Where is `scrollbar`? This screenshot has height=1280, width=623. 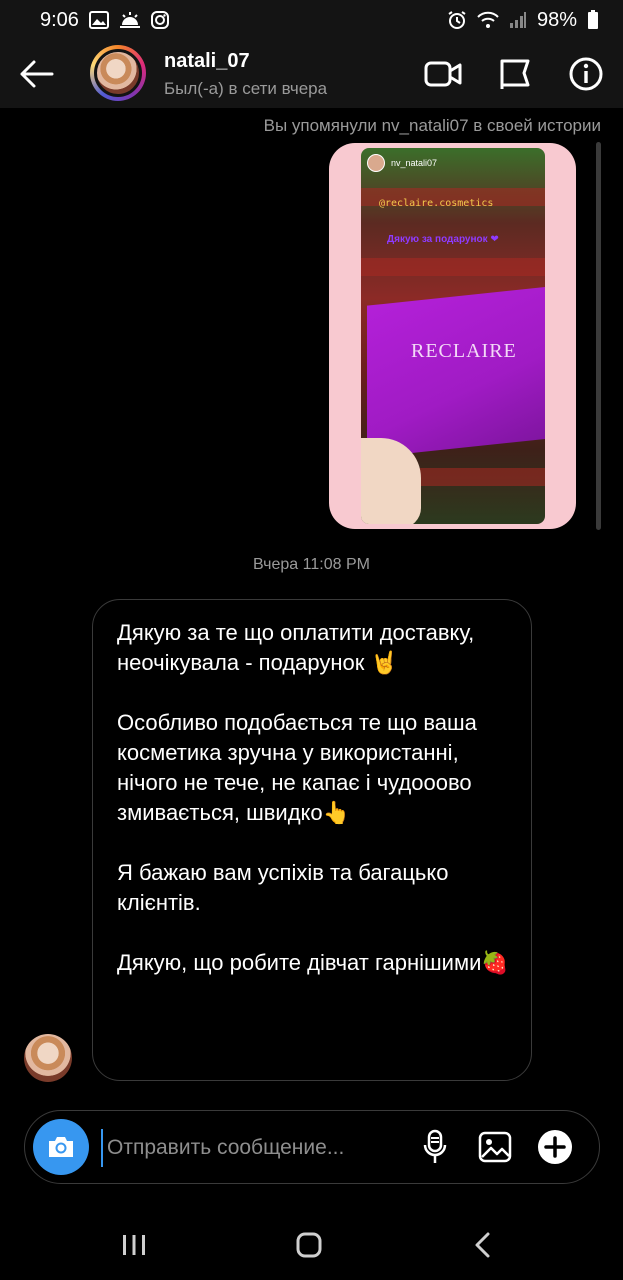 scrollbar is located at coordinates (598, 336).